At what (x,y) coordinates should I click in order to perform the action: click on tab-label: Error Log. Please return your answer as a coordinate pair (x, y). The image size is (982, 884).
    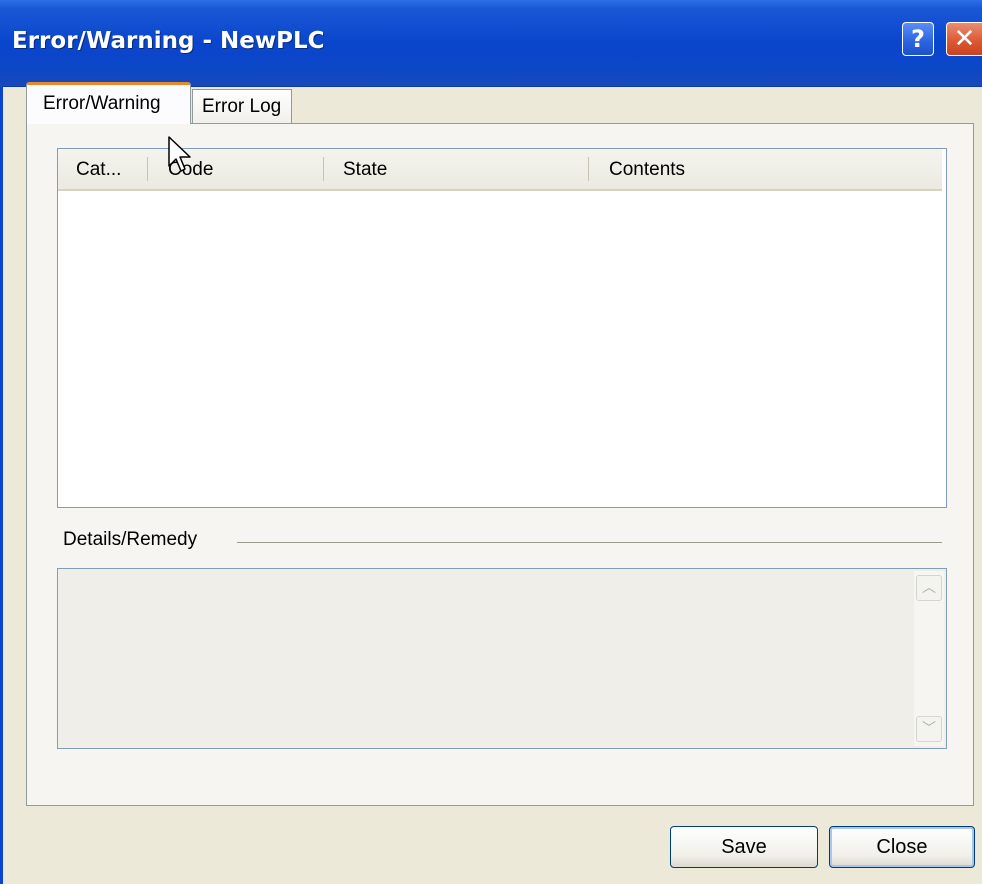
    Looking at the image, I should click on (242, 106).